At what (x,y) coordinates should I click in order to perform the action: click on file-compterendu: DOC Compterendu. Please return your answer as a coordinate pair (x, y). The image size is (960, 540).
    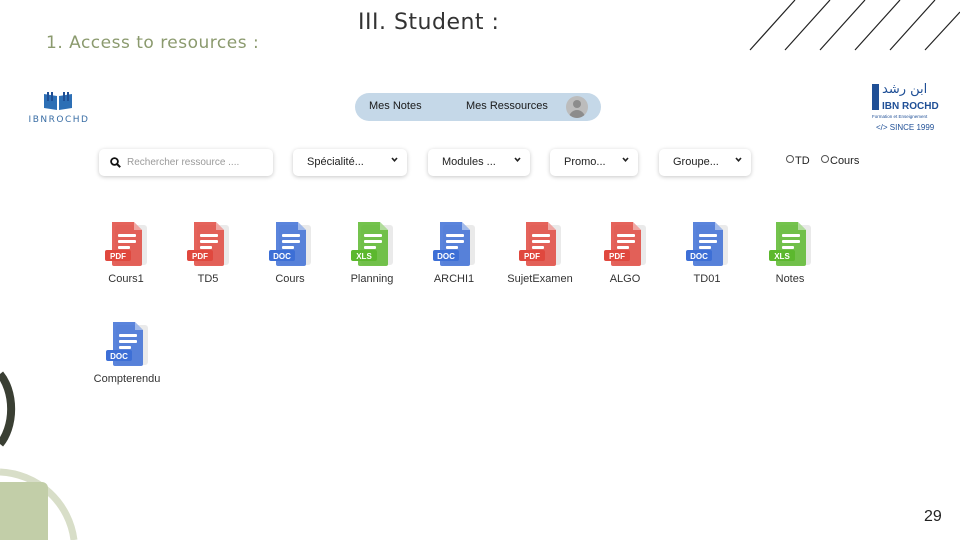
    Looking at the image, I should click on (127, 352).